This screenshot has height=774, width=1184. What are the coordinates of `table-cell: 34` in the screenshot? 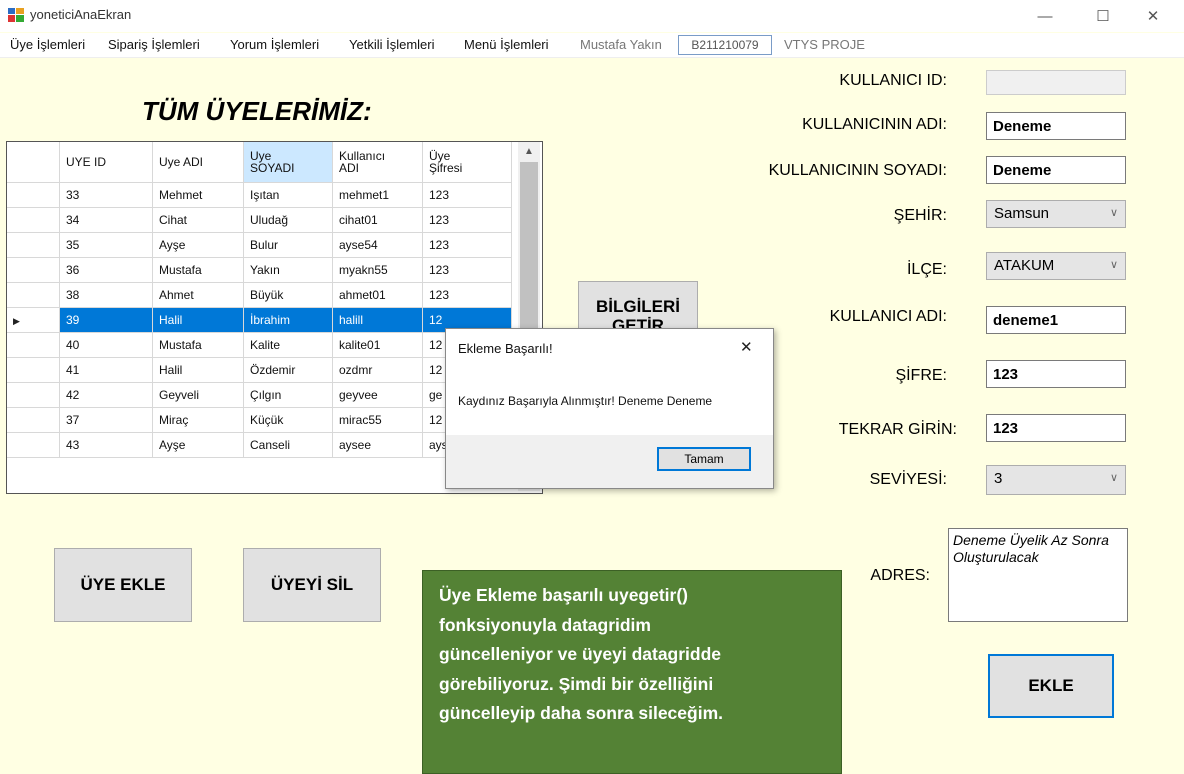 It's located at (106, 220).